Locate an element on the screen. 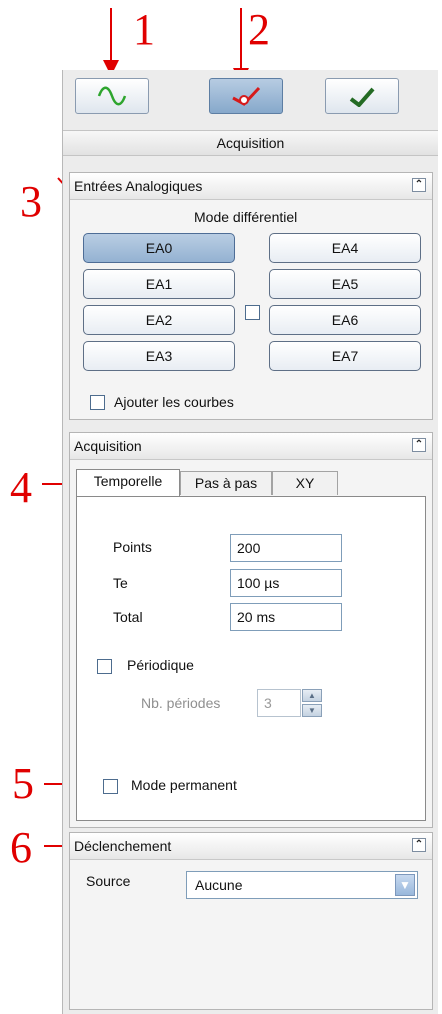 The width and height of the screenshot is (442, 1014). total-input: 20 ms is located at coordinates (286, 617).